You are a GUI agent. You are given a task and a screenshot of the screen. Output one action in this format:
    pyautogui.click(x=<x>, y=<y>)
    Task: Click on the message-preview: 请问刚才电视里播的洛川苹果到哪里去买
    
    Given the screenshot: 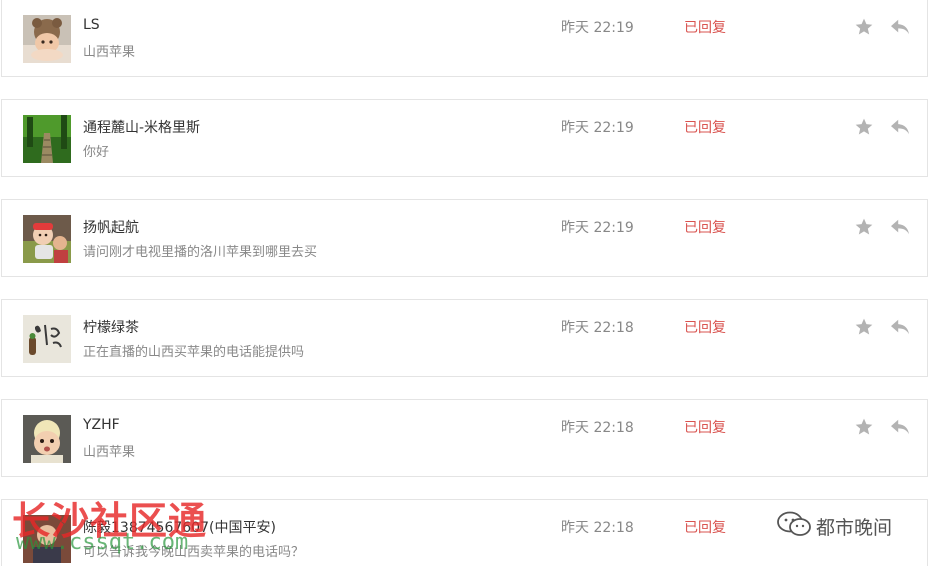 What is the action you would take?
    pyautogui.click(x=200, y=250)
    